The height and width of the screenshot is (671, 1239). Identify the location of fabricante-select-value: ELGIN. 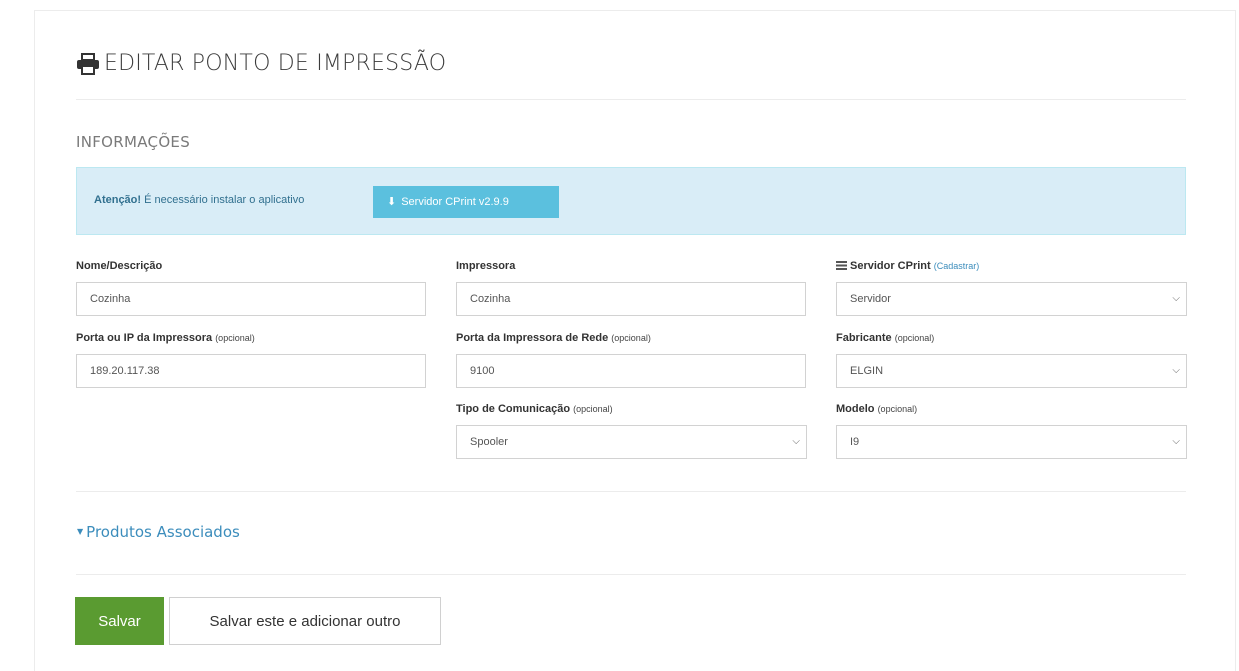
(867, 371).